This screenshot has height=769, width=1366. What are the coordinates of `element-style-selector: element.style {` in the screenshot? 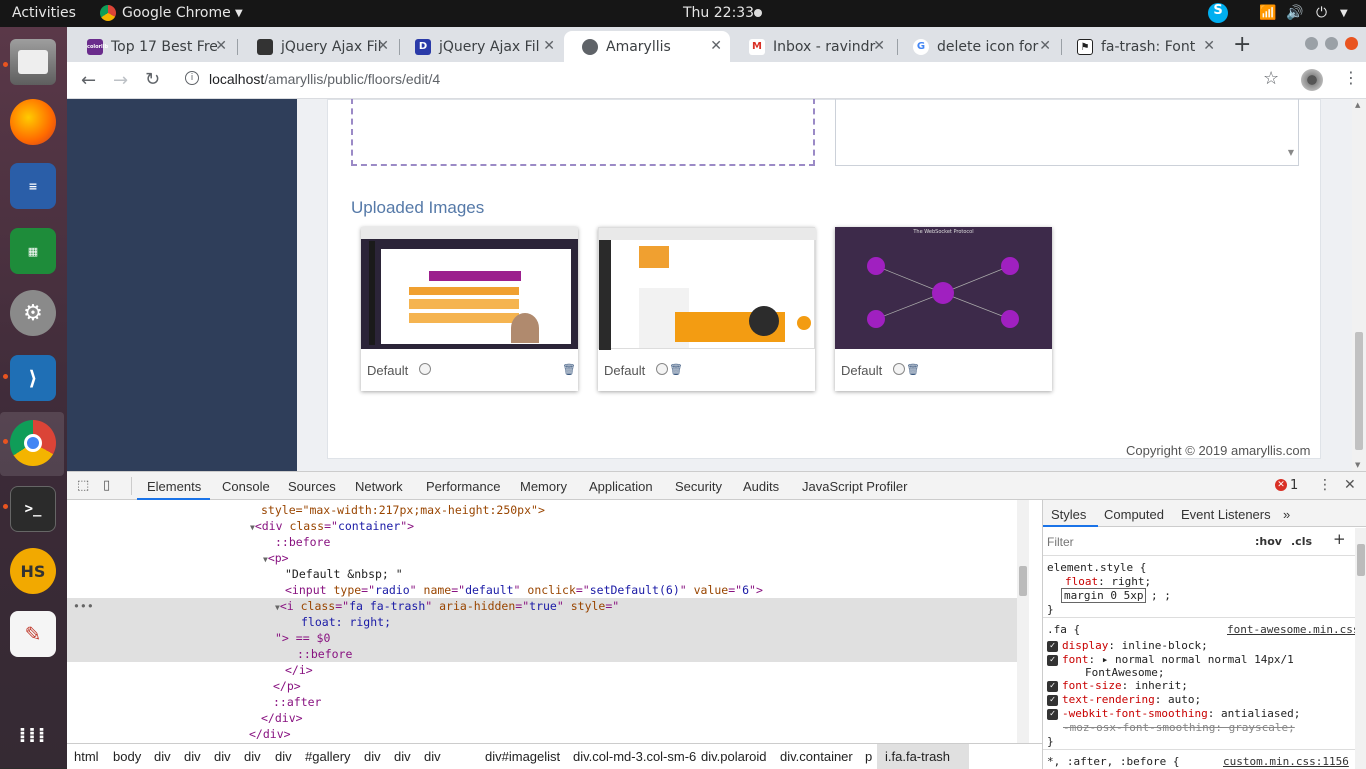 It's located at (1096, 567).